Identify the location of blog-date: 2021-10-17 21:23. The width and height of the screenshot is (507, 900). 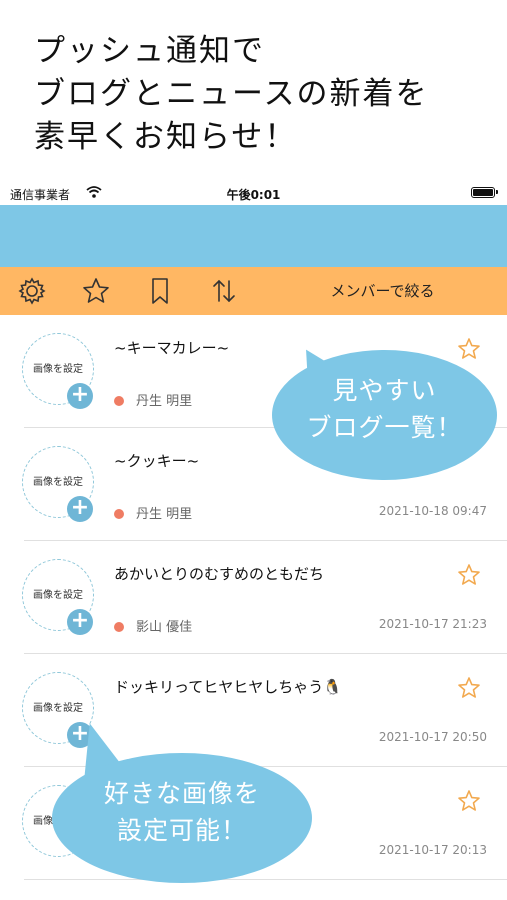
(432, 624).